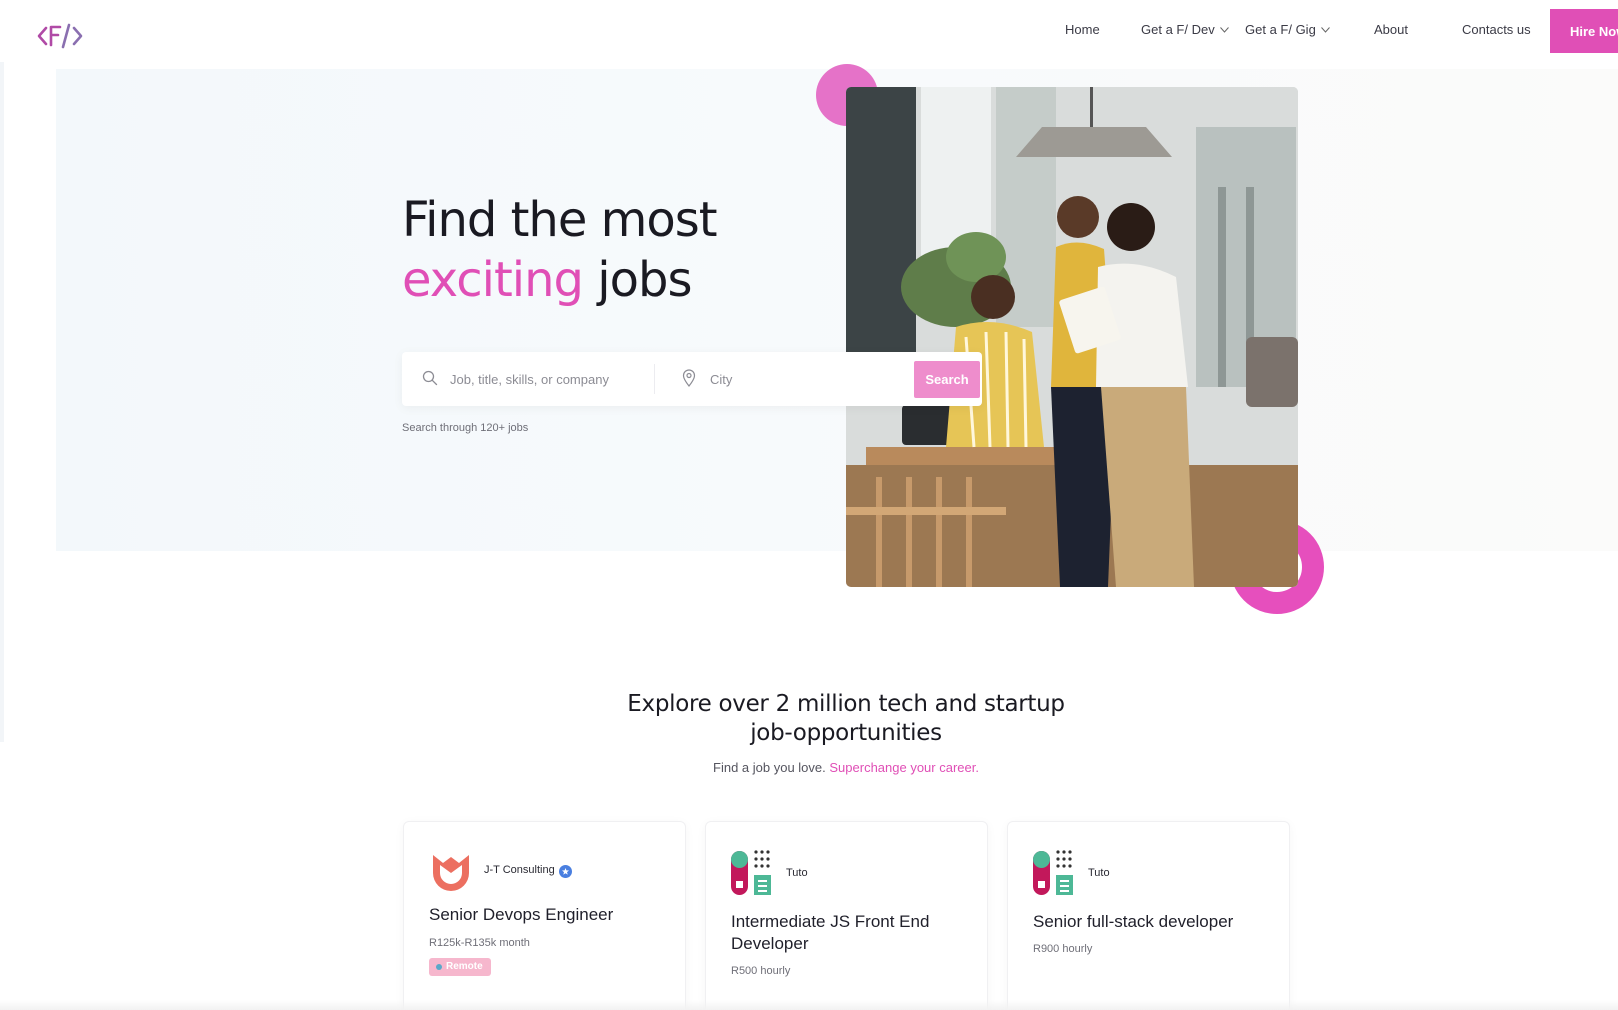  I want to click on job-pay: R125k-R135k month, so click(479, 943).